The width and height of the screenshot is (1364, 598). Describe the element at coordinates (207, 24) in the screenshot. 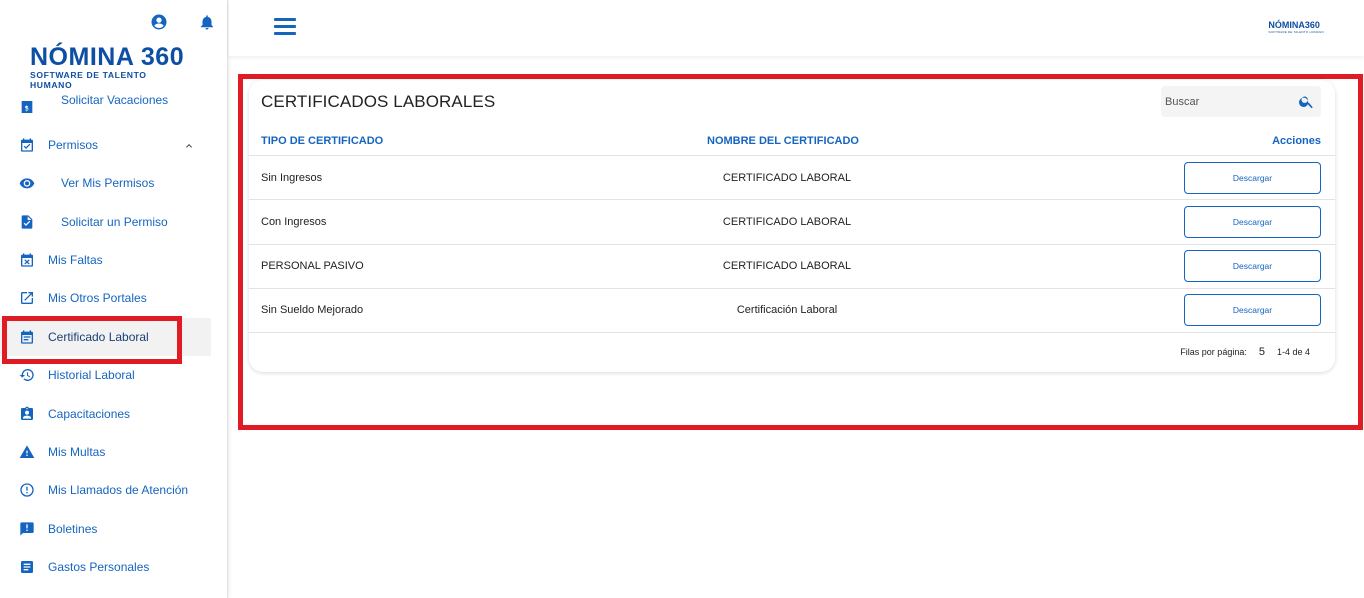

I see `bell-icon` at that location.